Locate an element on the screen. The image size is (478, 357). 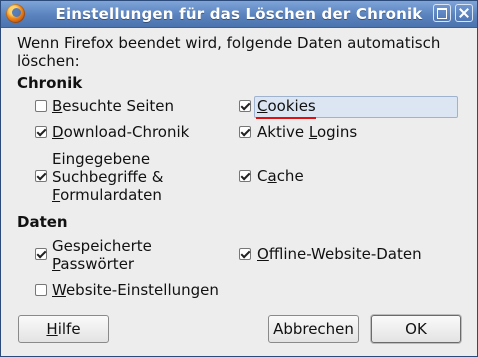
suchbegriffe-checkbox is located at coordinates (41, 176).